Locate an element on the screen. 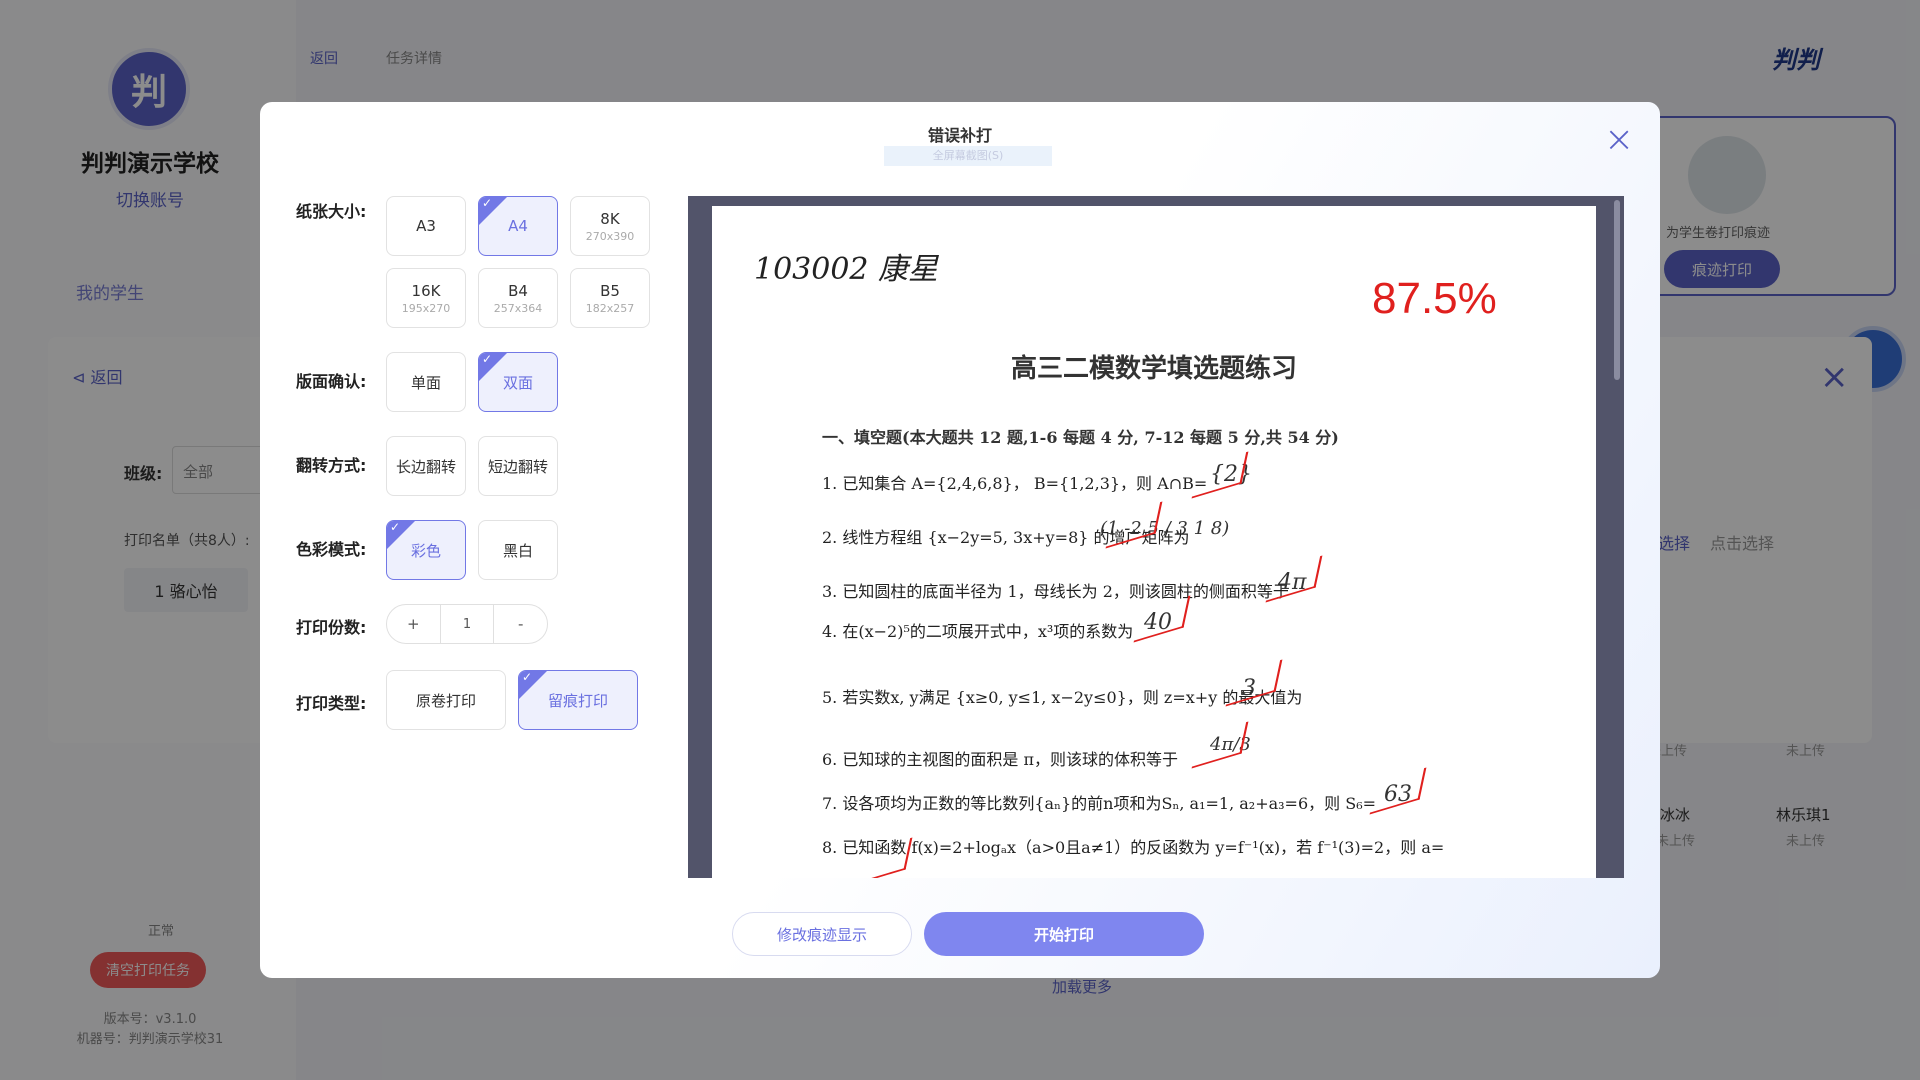 Image resolution: width=1920 pixels, height=1080 pixels. paper-8k-option: 8K 270x390 is located at coordinates (610, 226).